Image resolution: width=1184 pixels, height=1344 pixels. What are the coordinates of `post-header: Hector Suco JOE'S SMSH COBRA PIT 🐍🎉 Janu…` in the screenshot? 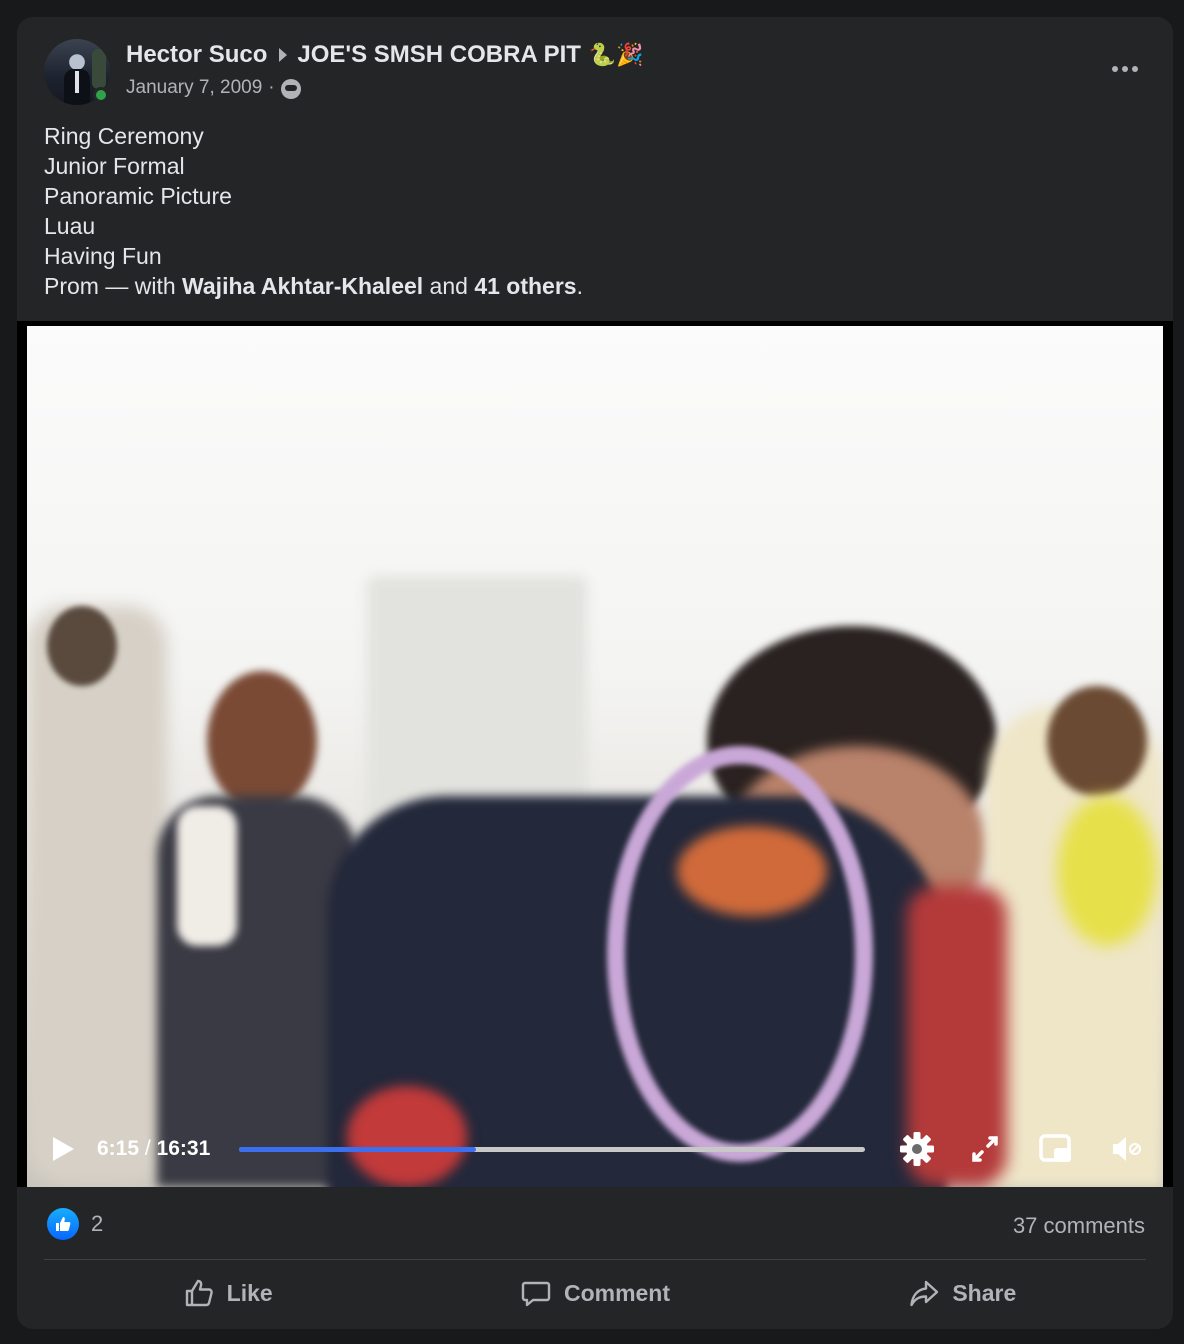 It's located at (595, 72).